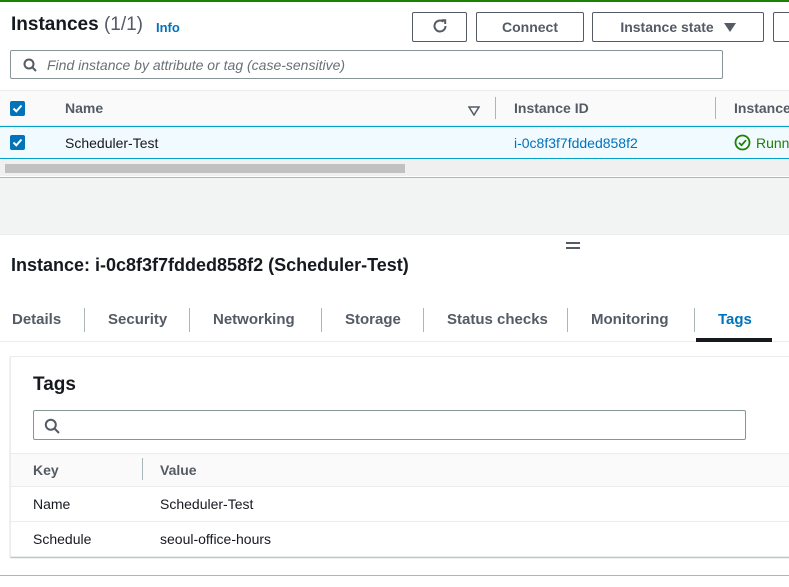 Image resolution: width=789 pixels, height=587 pixels. Describe the element at coordinates (52, 504) in the screenshot. I see `tag-key: Name` at that location.